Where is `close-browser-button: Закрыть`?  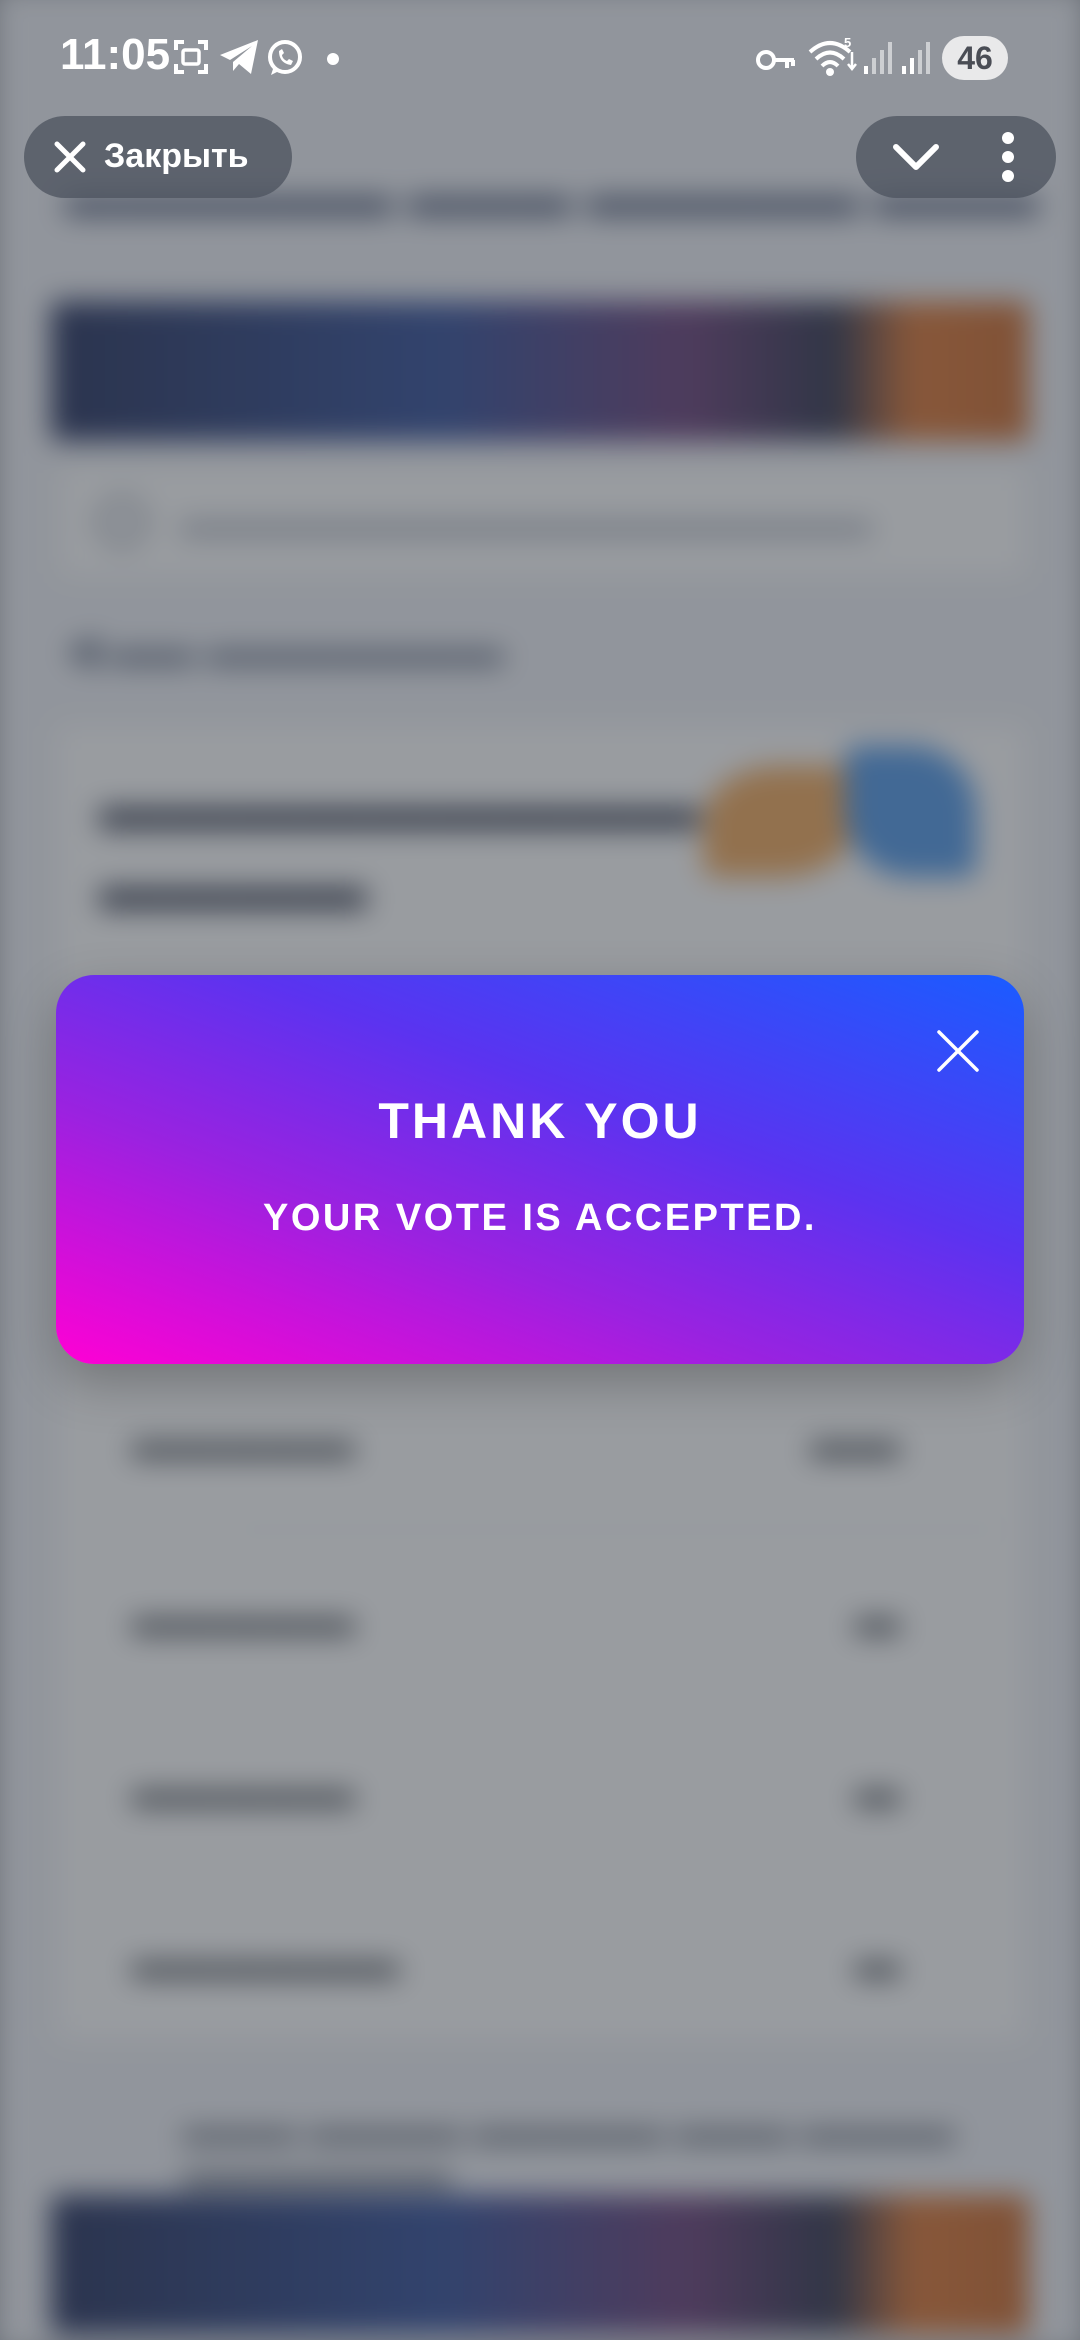 close-browser-button: Закрыть is located at coordinates (158, 157).